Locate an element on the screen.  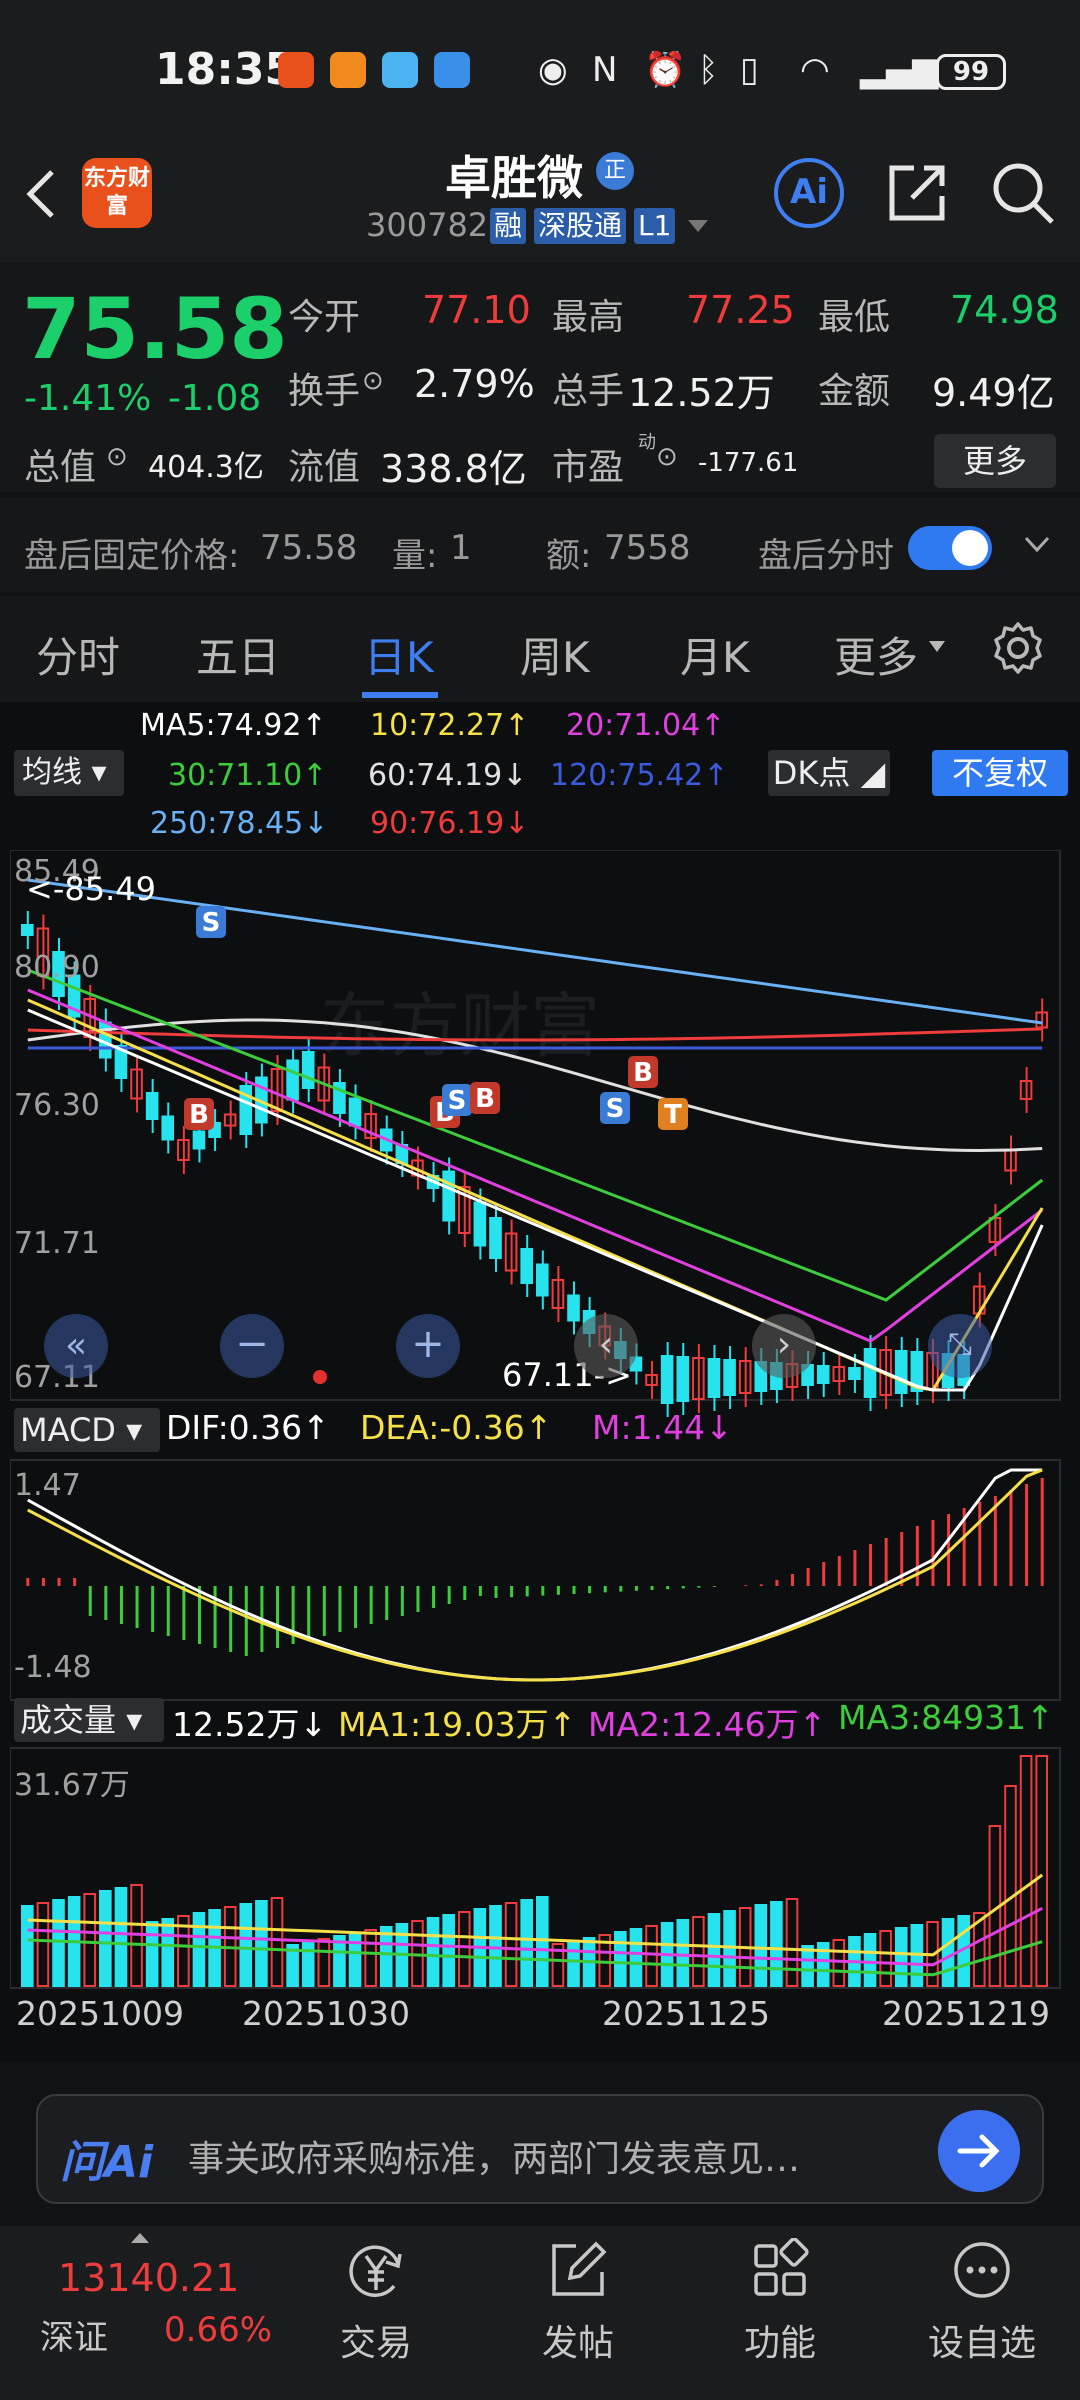
zheng-badge: 正 is located at coordinates (615, 171).